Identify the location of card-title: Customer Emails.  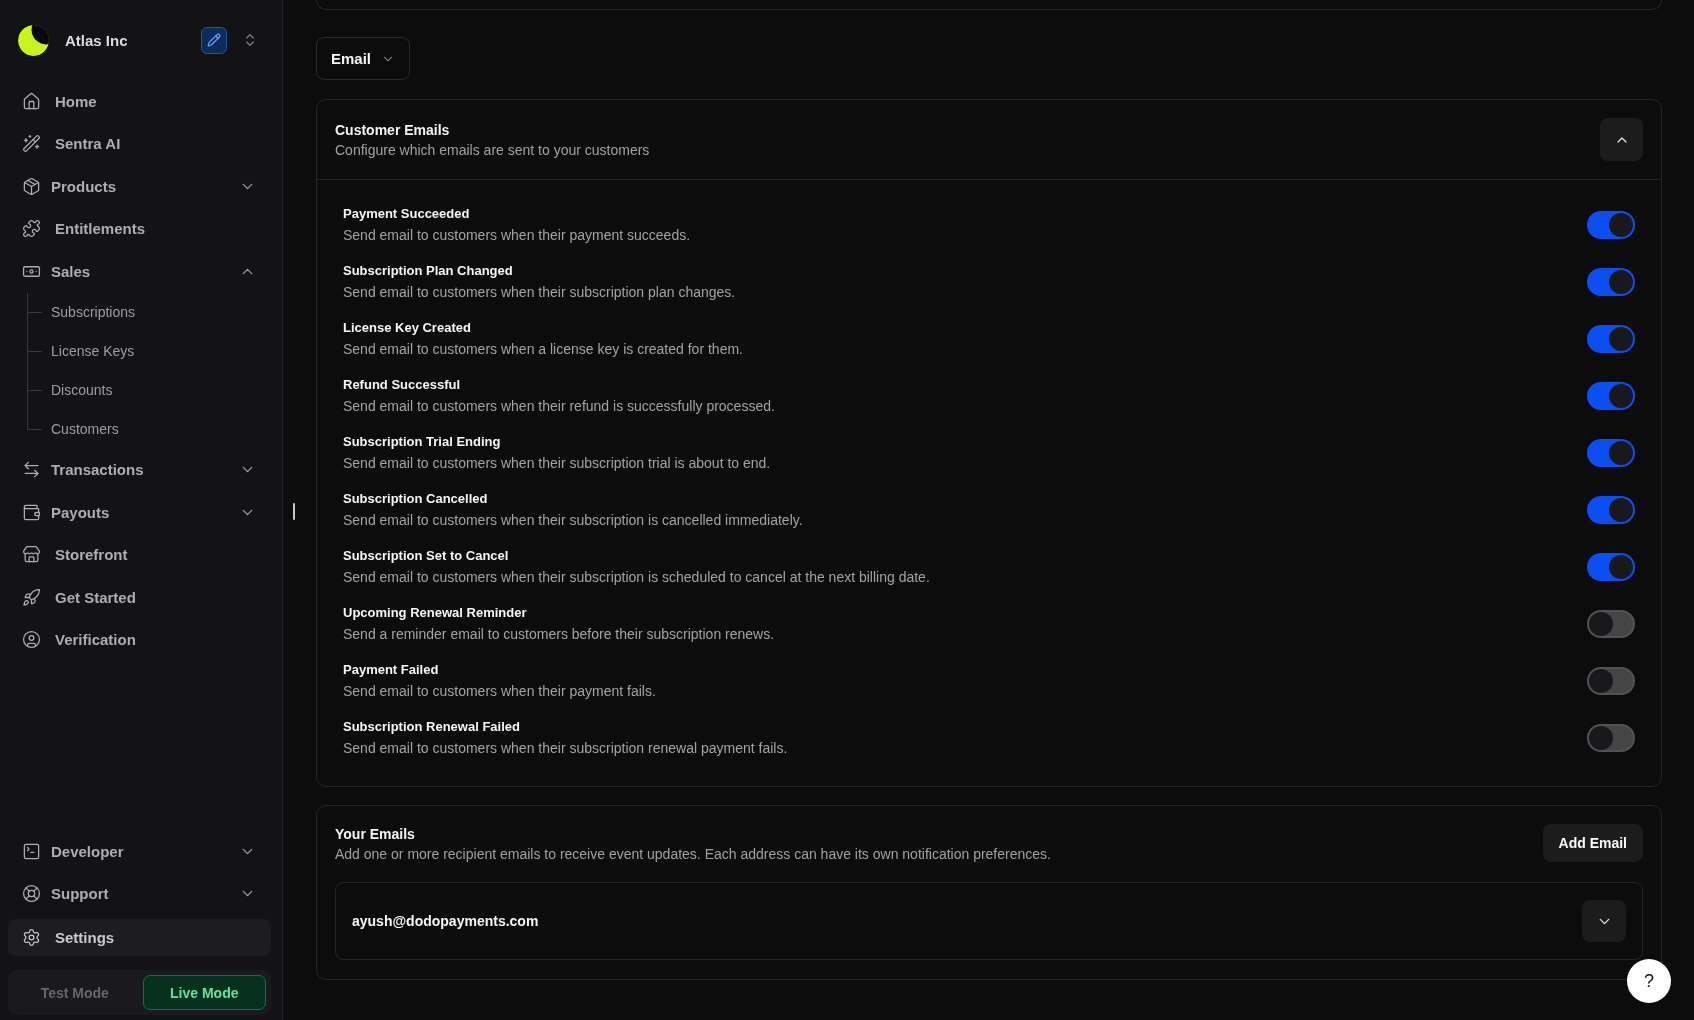
(393, 130).